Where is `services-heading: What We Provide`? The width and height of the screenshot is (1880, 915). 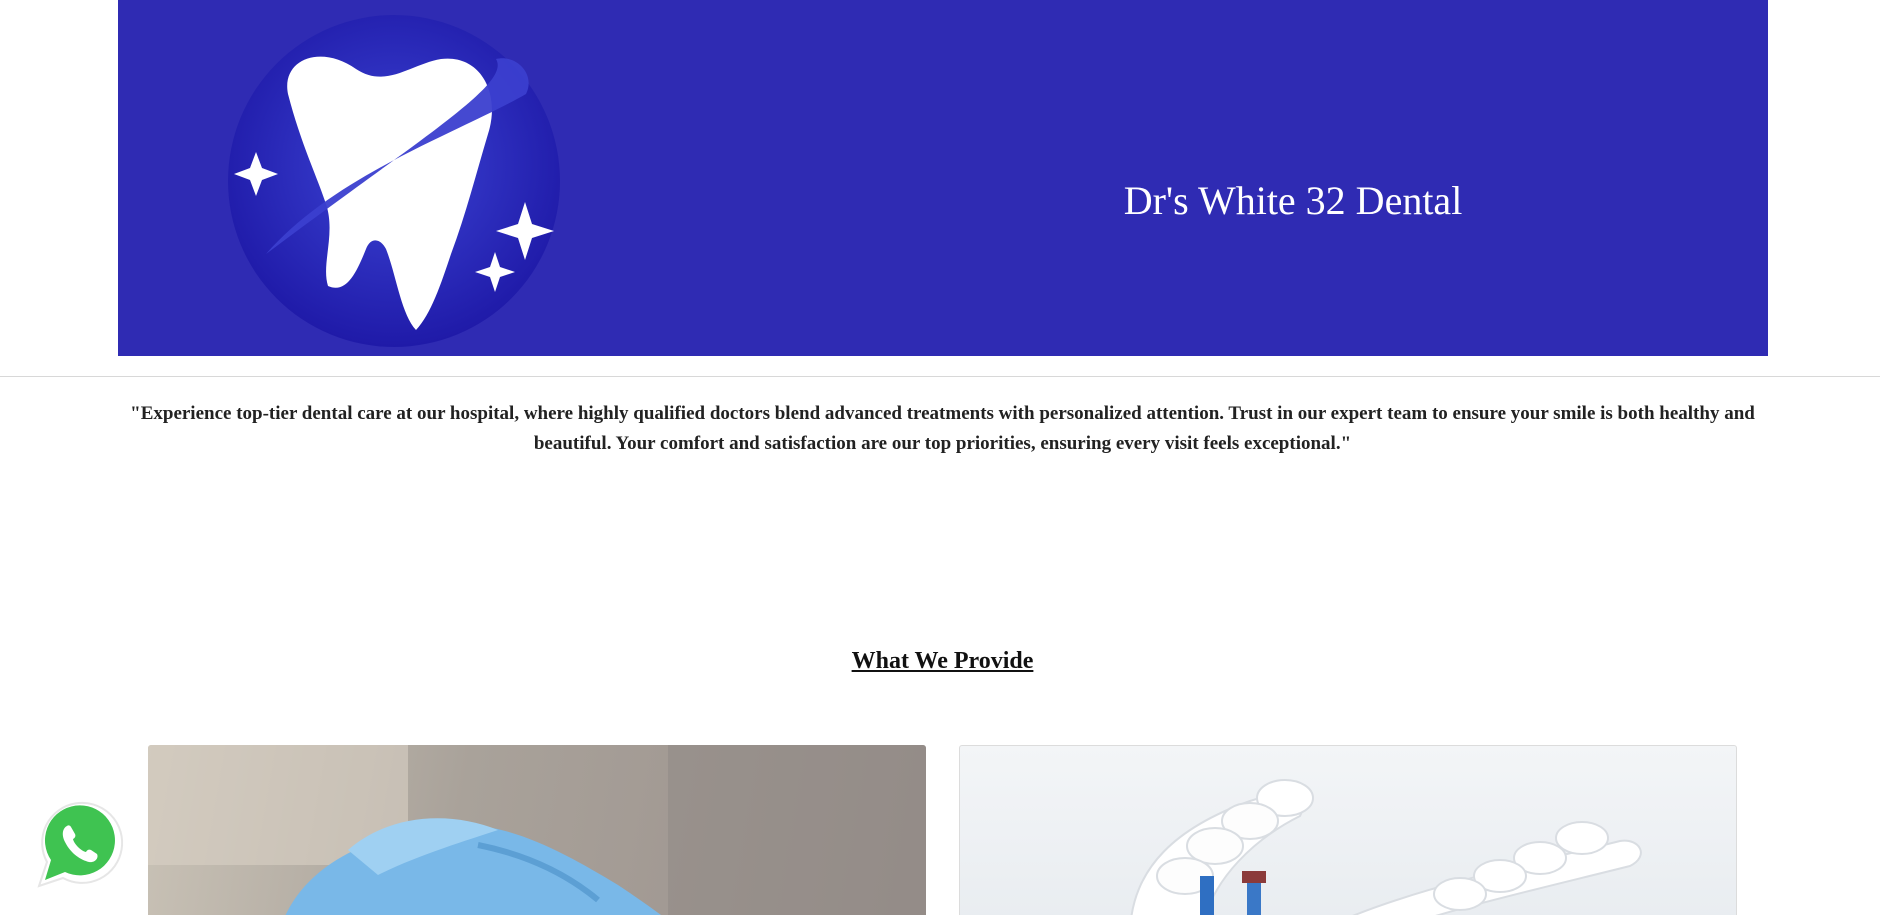
services-heading: What We Provide is located at coordinates (942, 661).